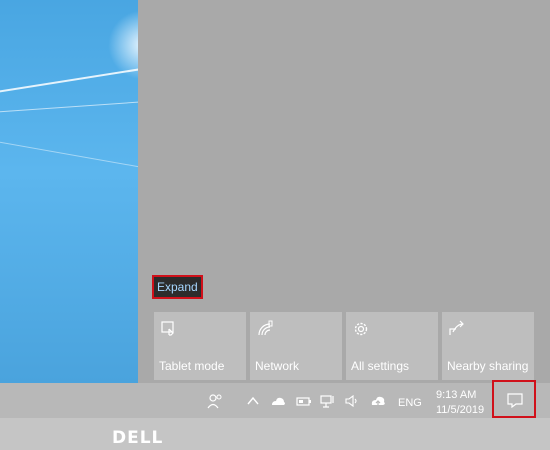 The image size is (550, 450). What do you see at coordinates (200, 346) in the screenshot?
I see `tile-tablet-mode: Tablet mode` at bounding box center [200, 346].